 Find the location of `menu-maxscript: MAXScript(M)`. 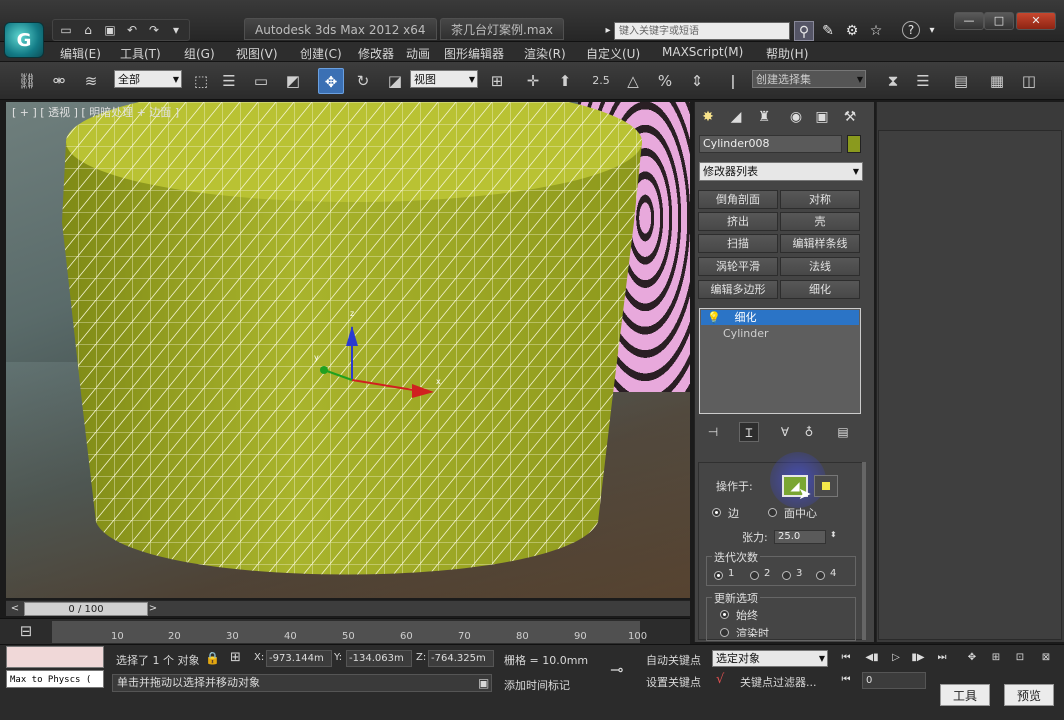

menu-maxscript: MAXScript(M) is located at coordinates (702, 52).